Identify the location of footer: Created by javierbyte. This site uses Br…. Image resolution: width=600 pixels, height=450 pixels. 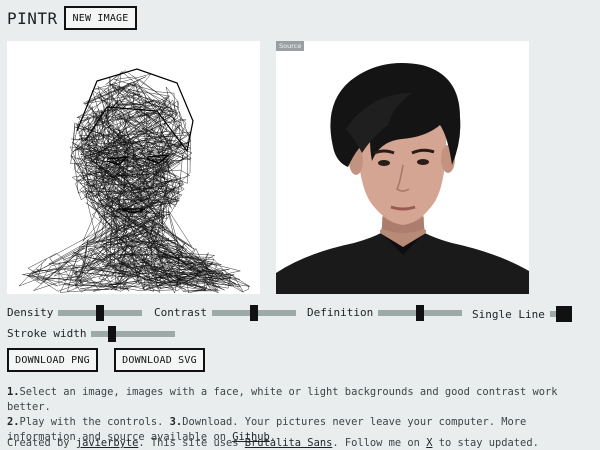
(273, 443).